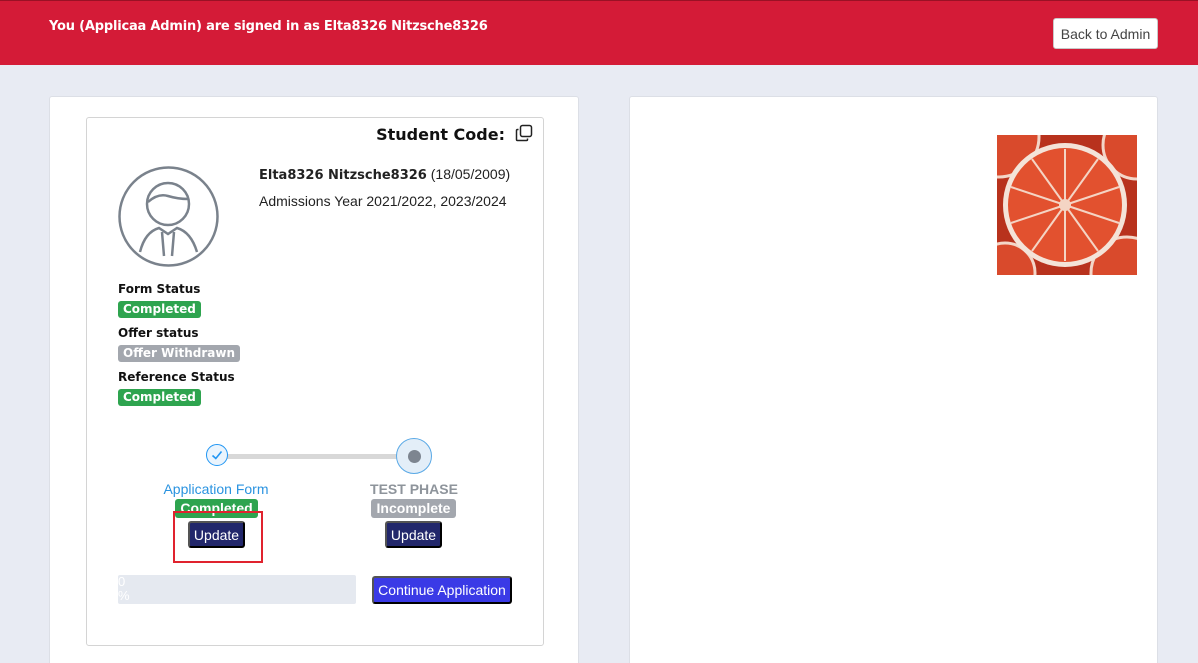  I want to click on reference-status-label: Reference Status, so click(176, 377).